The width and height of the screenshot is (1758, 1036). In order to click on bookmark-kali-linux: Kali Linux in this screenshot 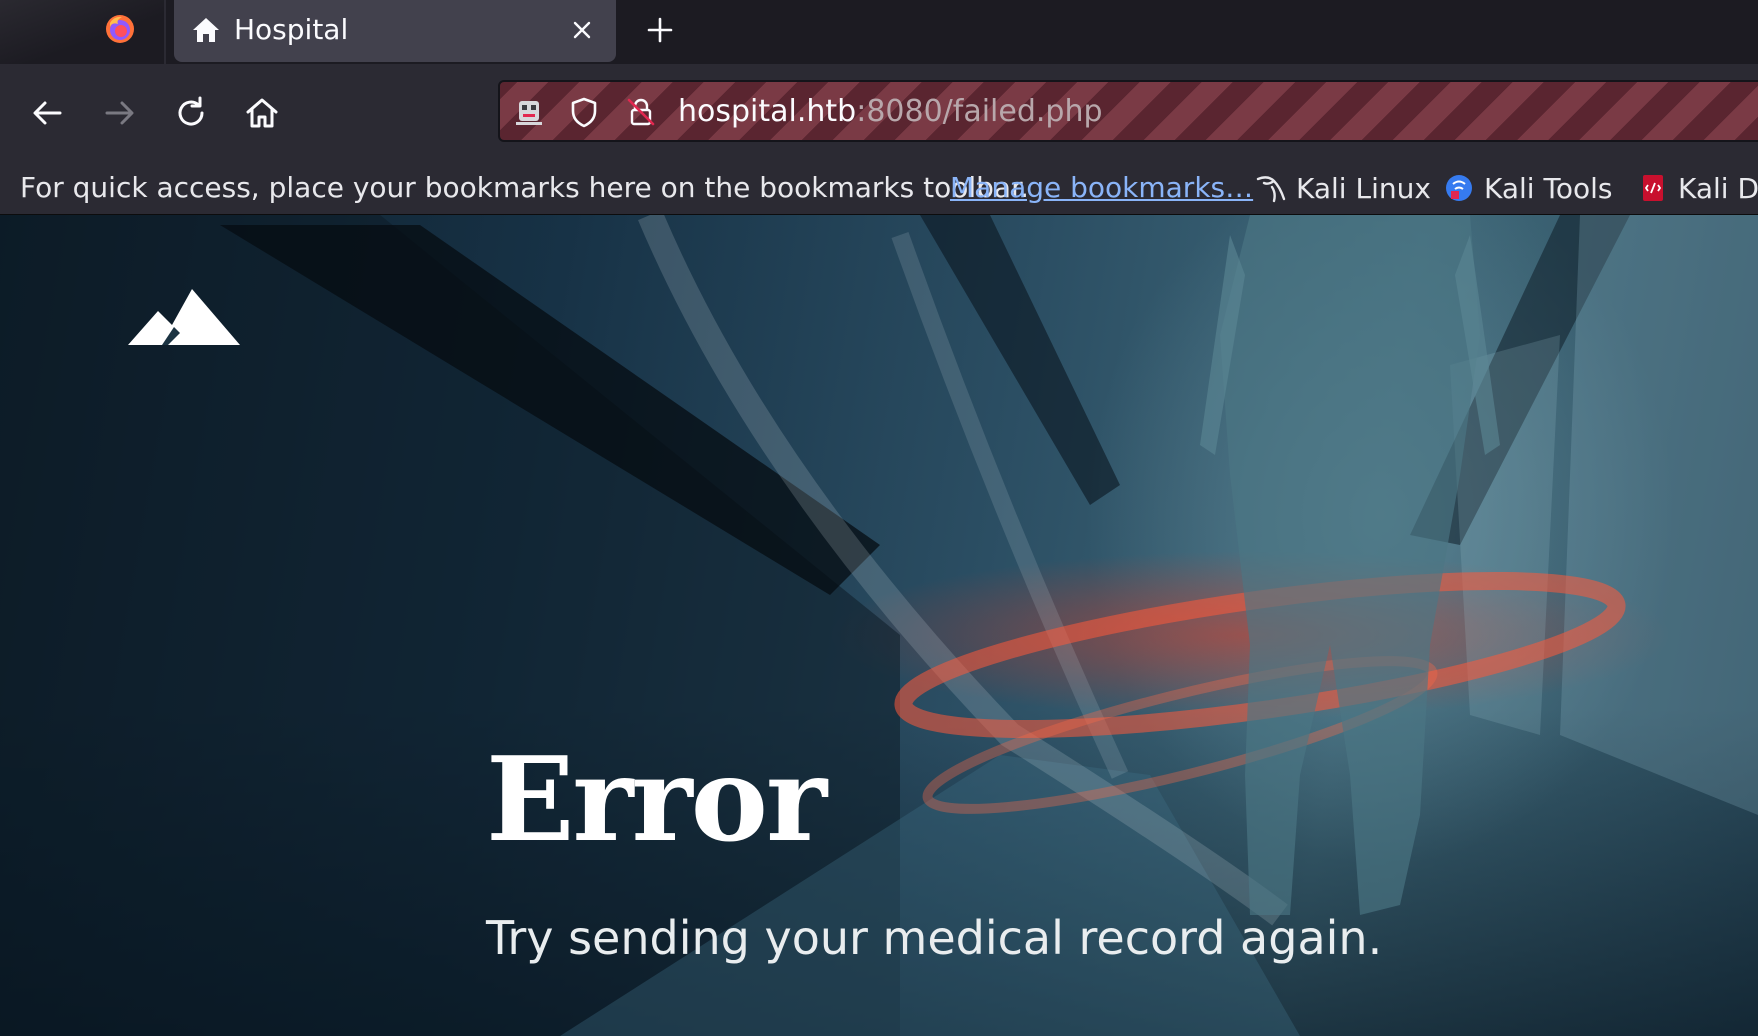, I will do `click(1342, 188)`.